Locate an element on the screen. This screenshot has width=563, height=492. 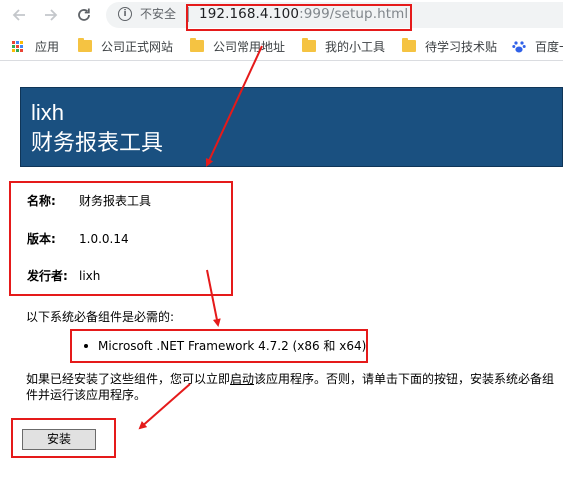
forward-arrow-icon is located at coordinates (51, 15).